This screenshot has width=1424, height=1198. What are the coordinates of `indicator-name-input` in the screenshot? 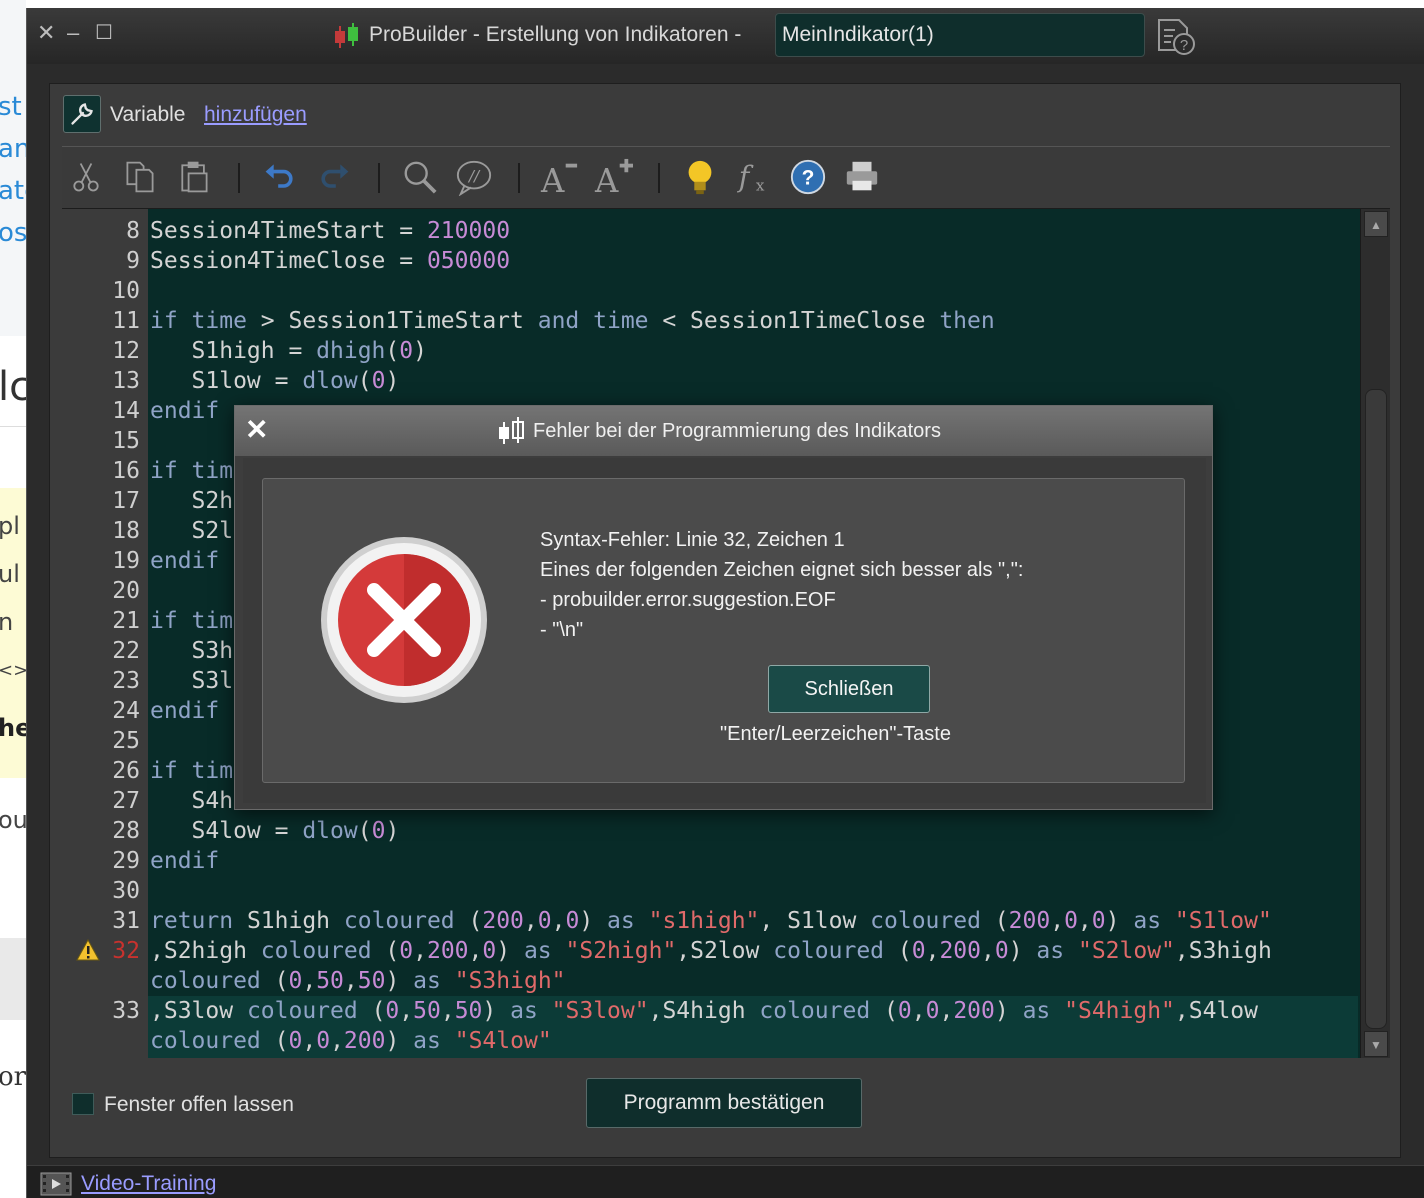 It's located at (960, 35).